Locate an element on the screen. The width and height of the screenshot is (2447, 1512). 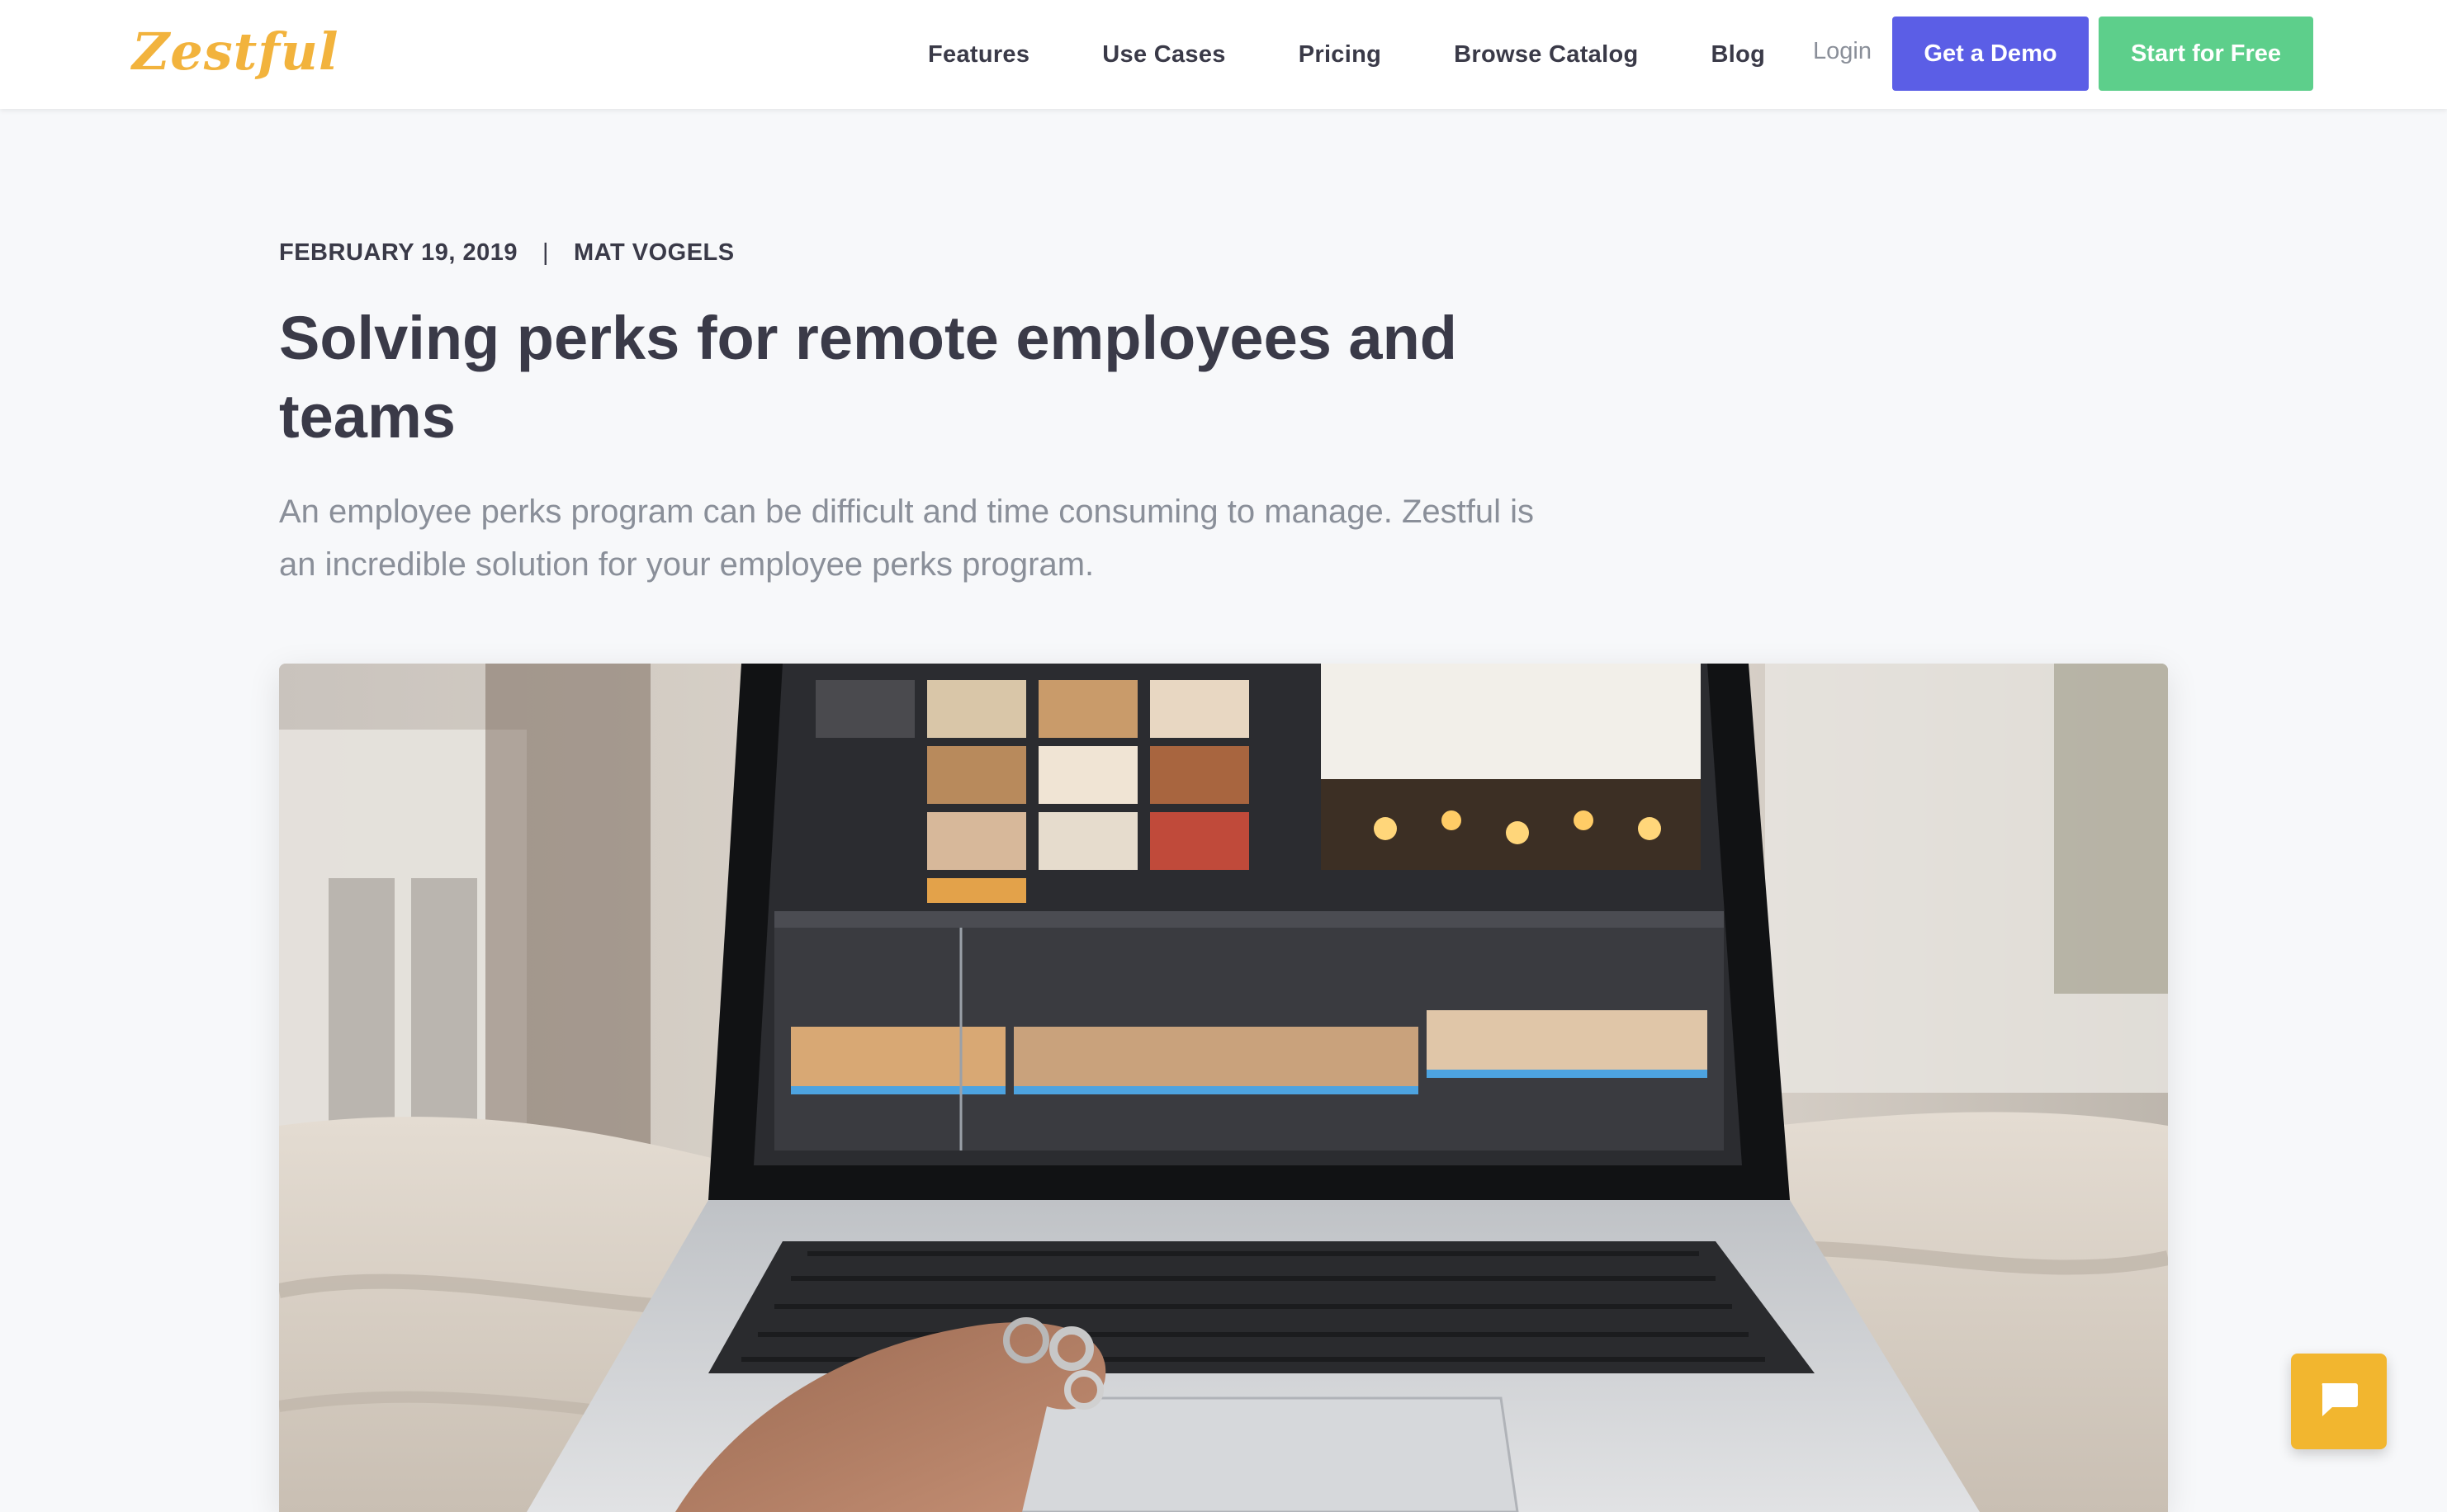
article-meta: FEBRUARY 19, 2019 | MAT VOGELS is located at coordinates (507, 253).